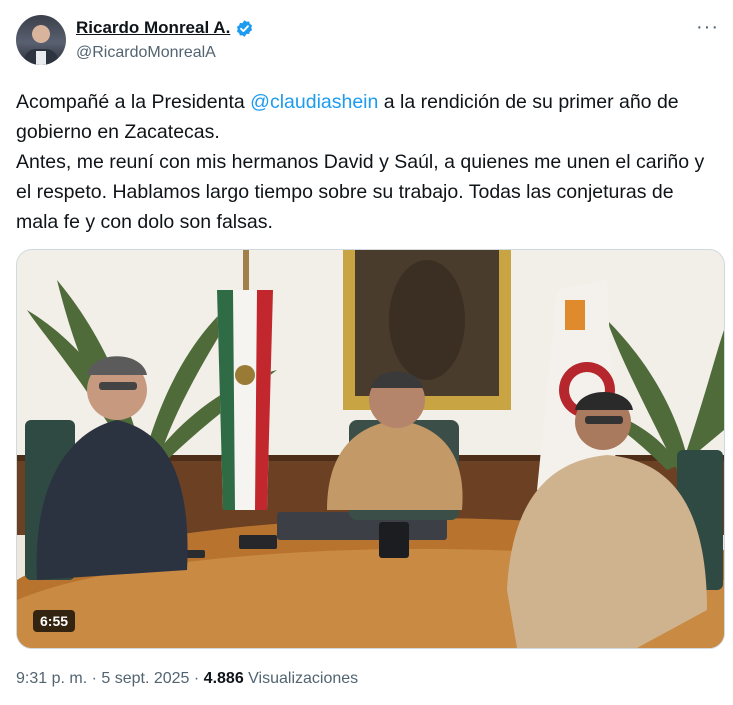 The image size is (733, 705). Describe the element at coordinates (51, 678) in the screenshot. I see `tweet-time: 9:31 p. m.` at that location.